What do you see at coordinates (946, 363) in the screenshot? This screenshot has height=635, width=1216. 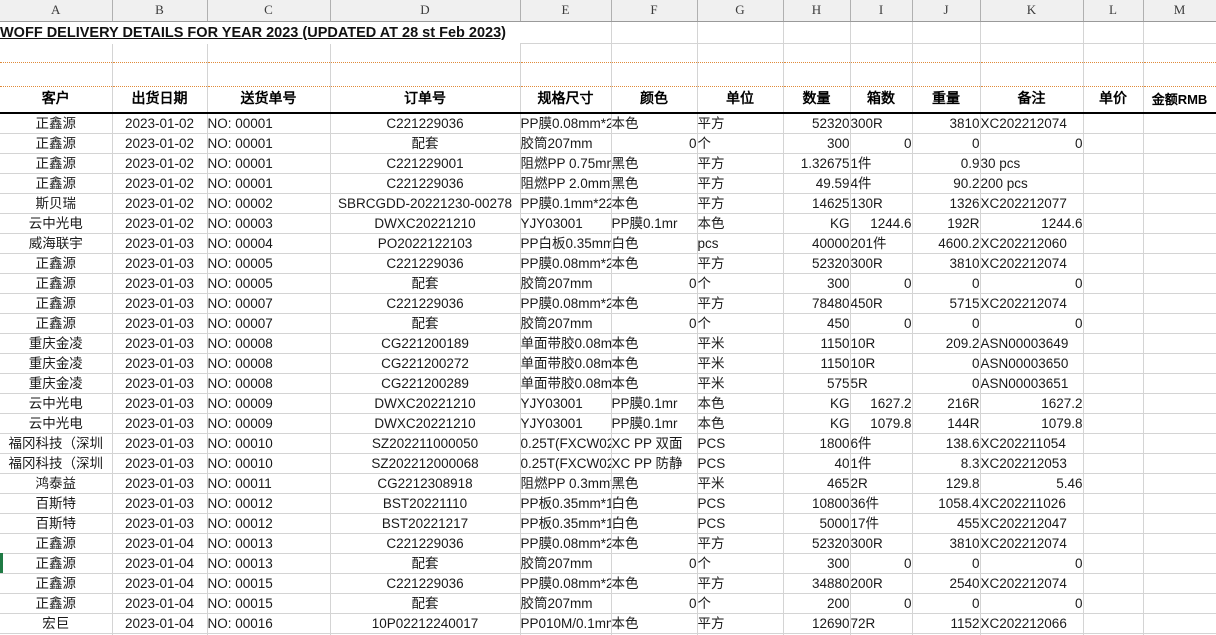 I see `cell-j: 0` at bounding box center [946, 363].